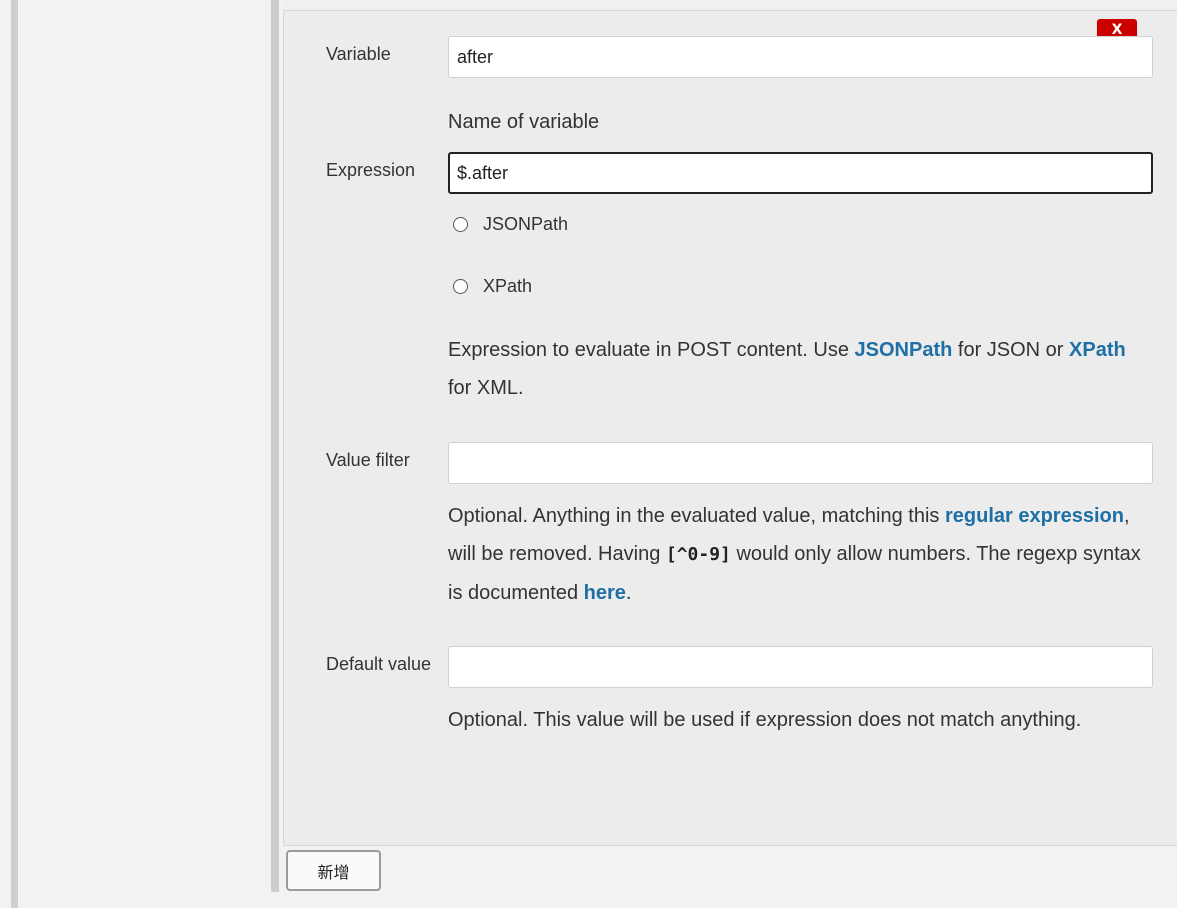  I want to click on variable-input, so click(800, 57).